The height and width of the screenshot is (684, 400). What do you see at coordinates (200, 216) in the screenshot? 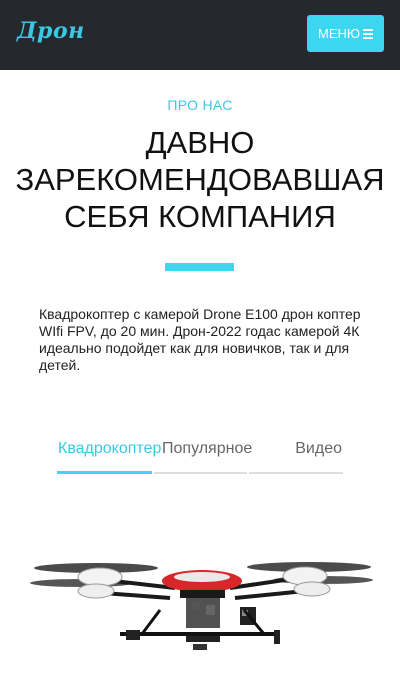
I see `headline-line-3: СЕБЯ КОМПАНИЯ` at bounding box center [200, 216].